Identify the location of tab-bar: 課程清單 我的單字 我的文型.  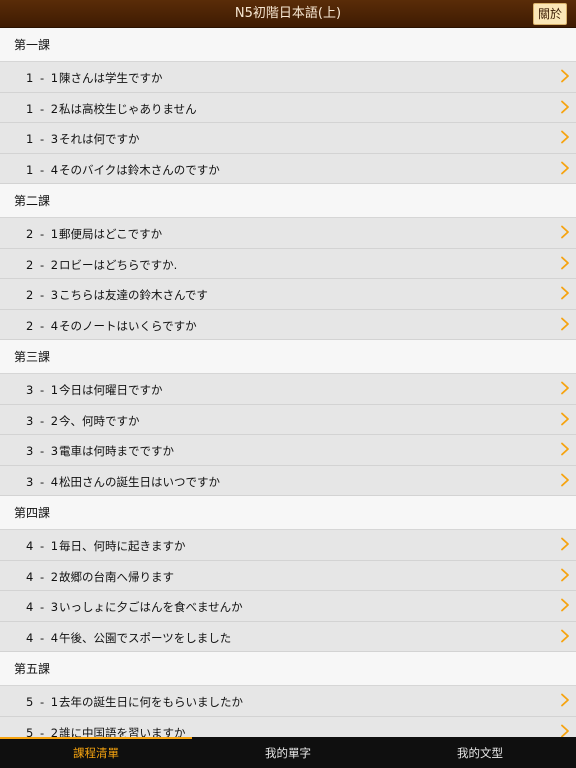
(288, 752).